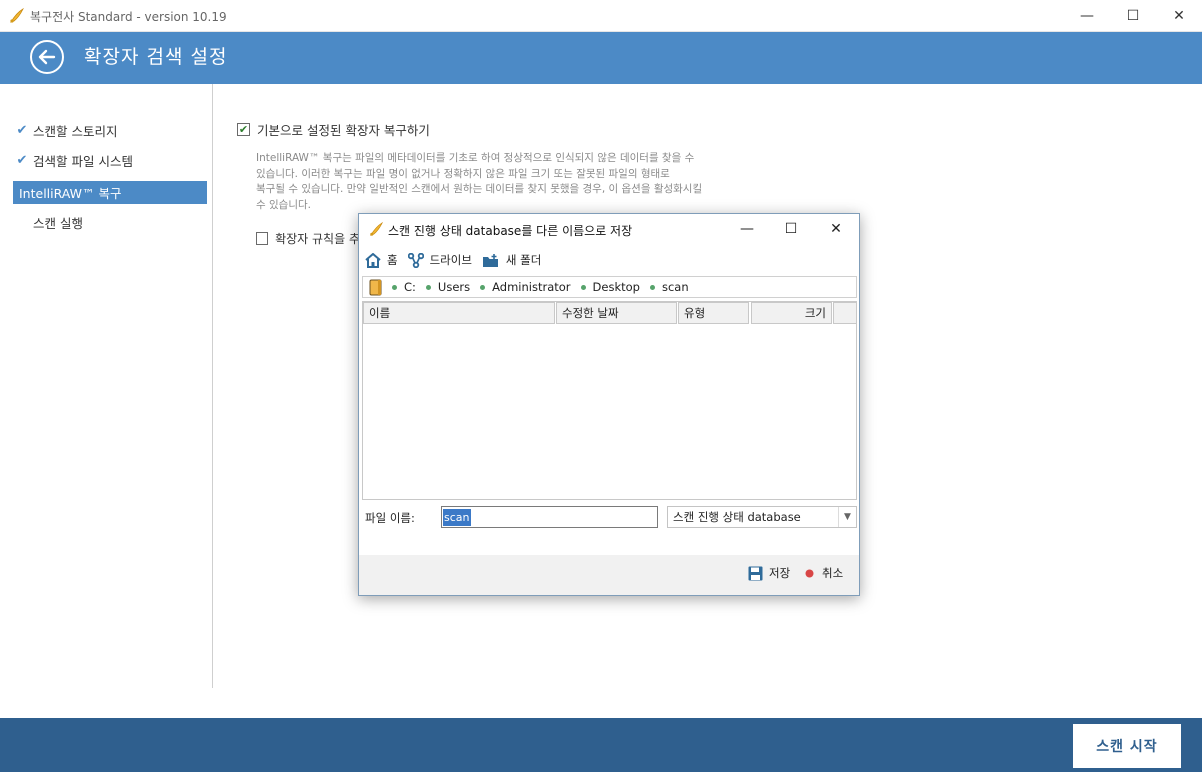 This screenshot has width=1202, height=772. Describe the element at coordinates (110, 222) in the screenshot. I see `sidebar-item-run-scan: 스캔 실행` at that location.